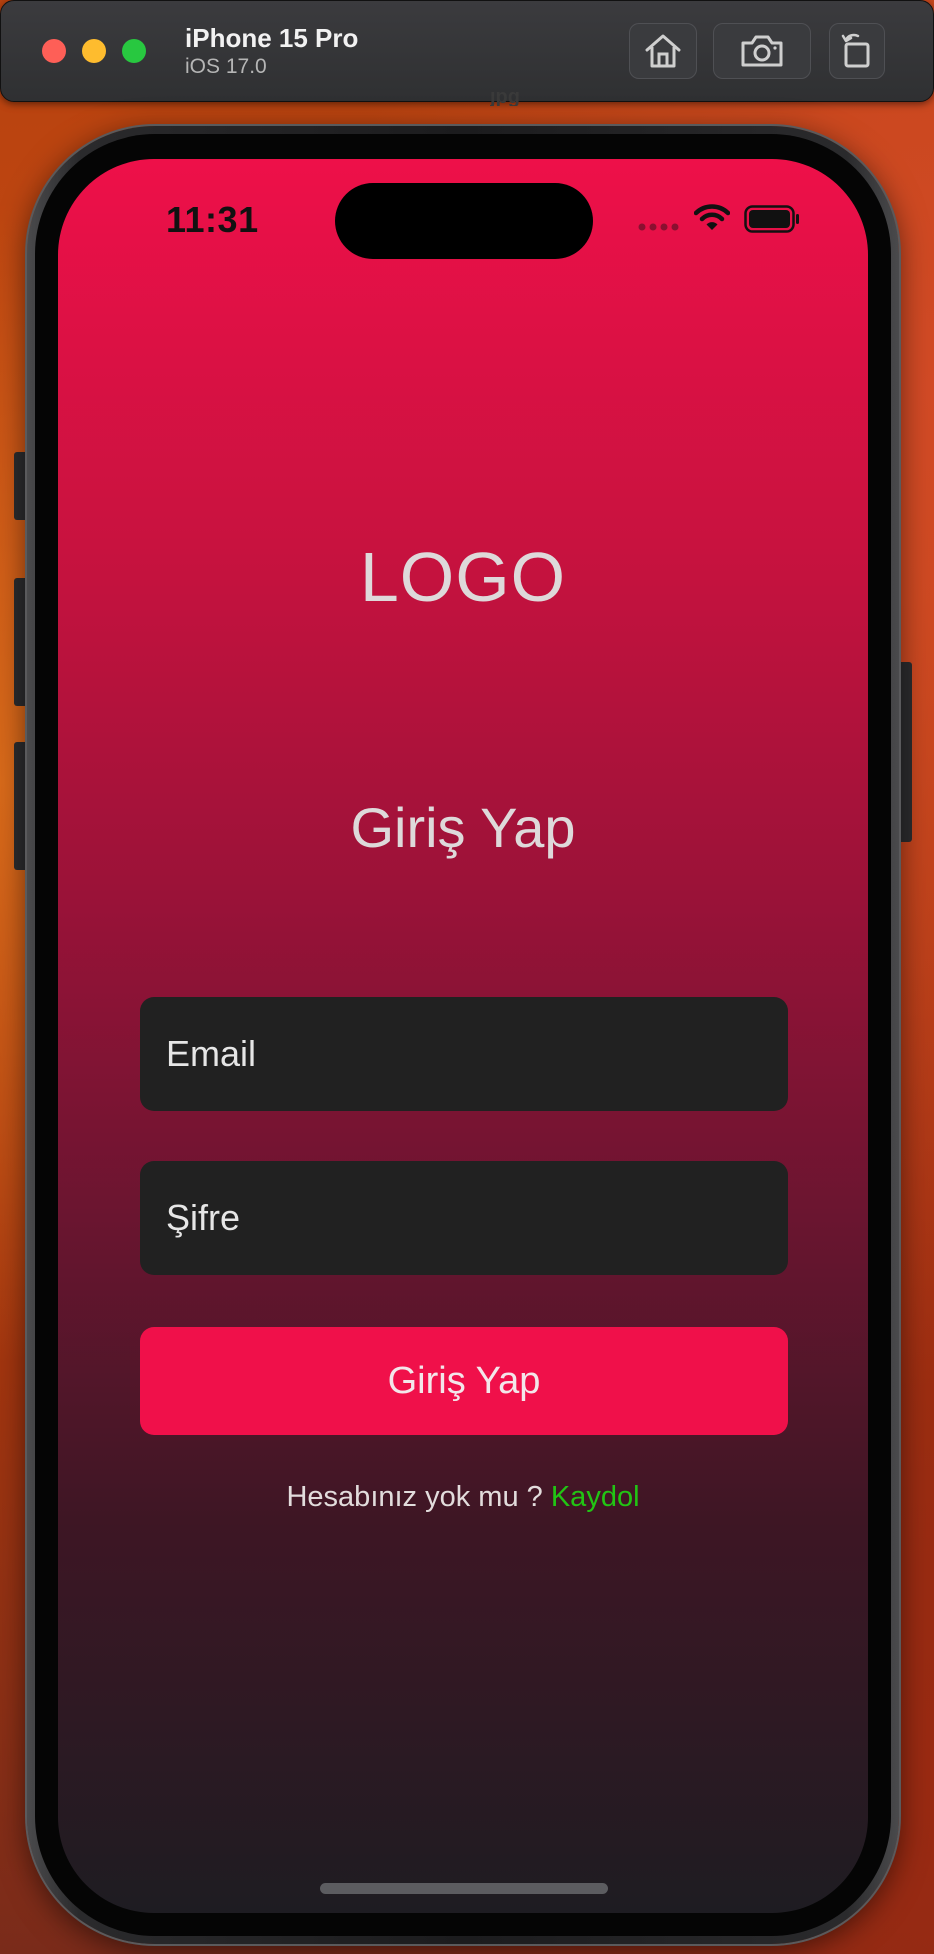 Image resolution: width=934 pixels, height=1954 pixels. What do you see at coordinates (21, 806) in the screenshot?
I see `volume-down-button` at bounding box center [21, 806].